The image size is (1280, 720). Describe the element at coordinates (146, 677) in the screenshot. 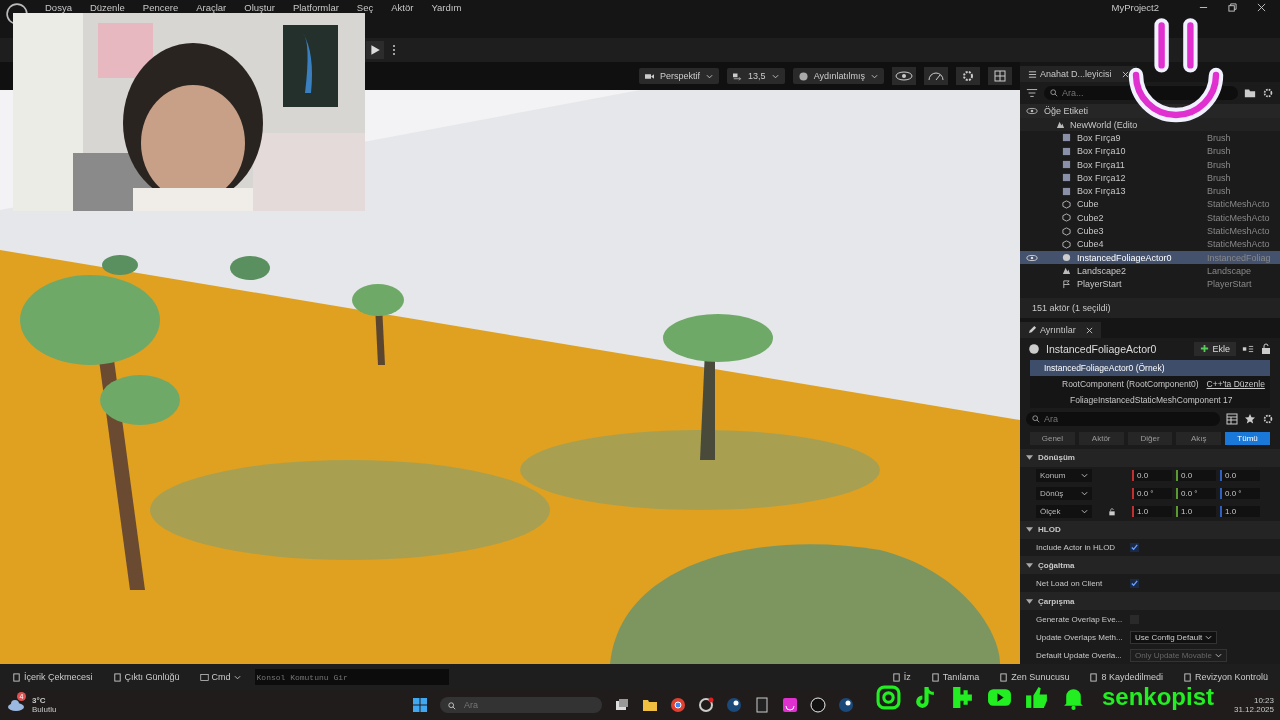

I see `panel-button: Çıktı Günlüğü` at that location.